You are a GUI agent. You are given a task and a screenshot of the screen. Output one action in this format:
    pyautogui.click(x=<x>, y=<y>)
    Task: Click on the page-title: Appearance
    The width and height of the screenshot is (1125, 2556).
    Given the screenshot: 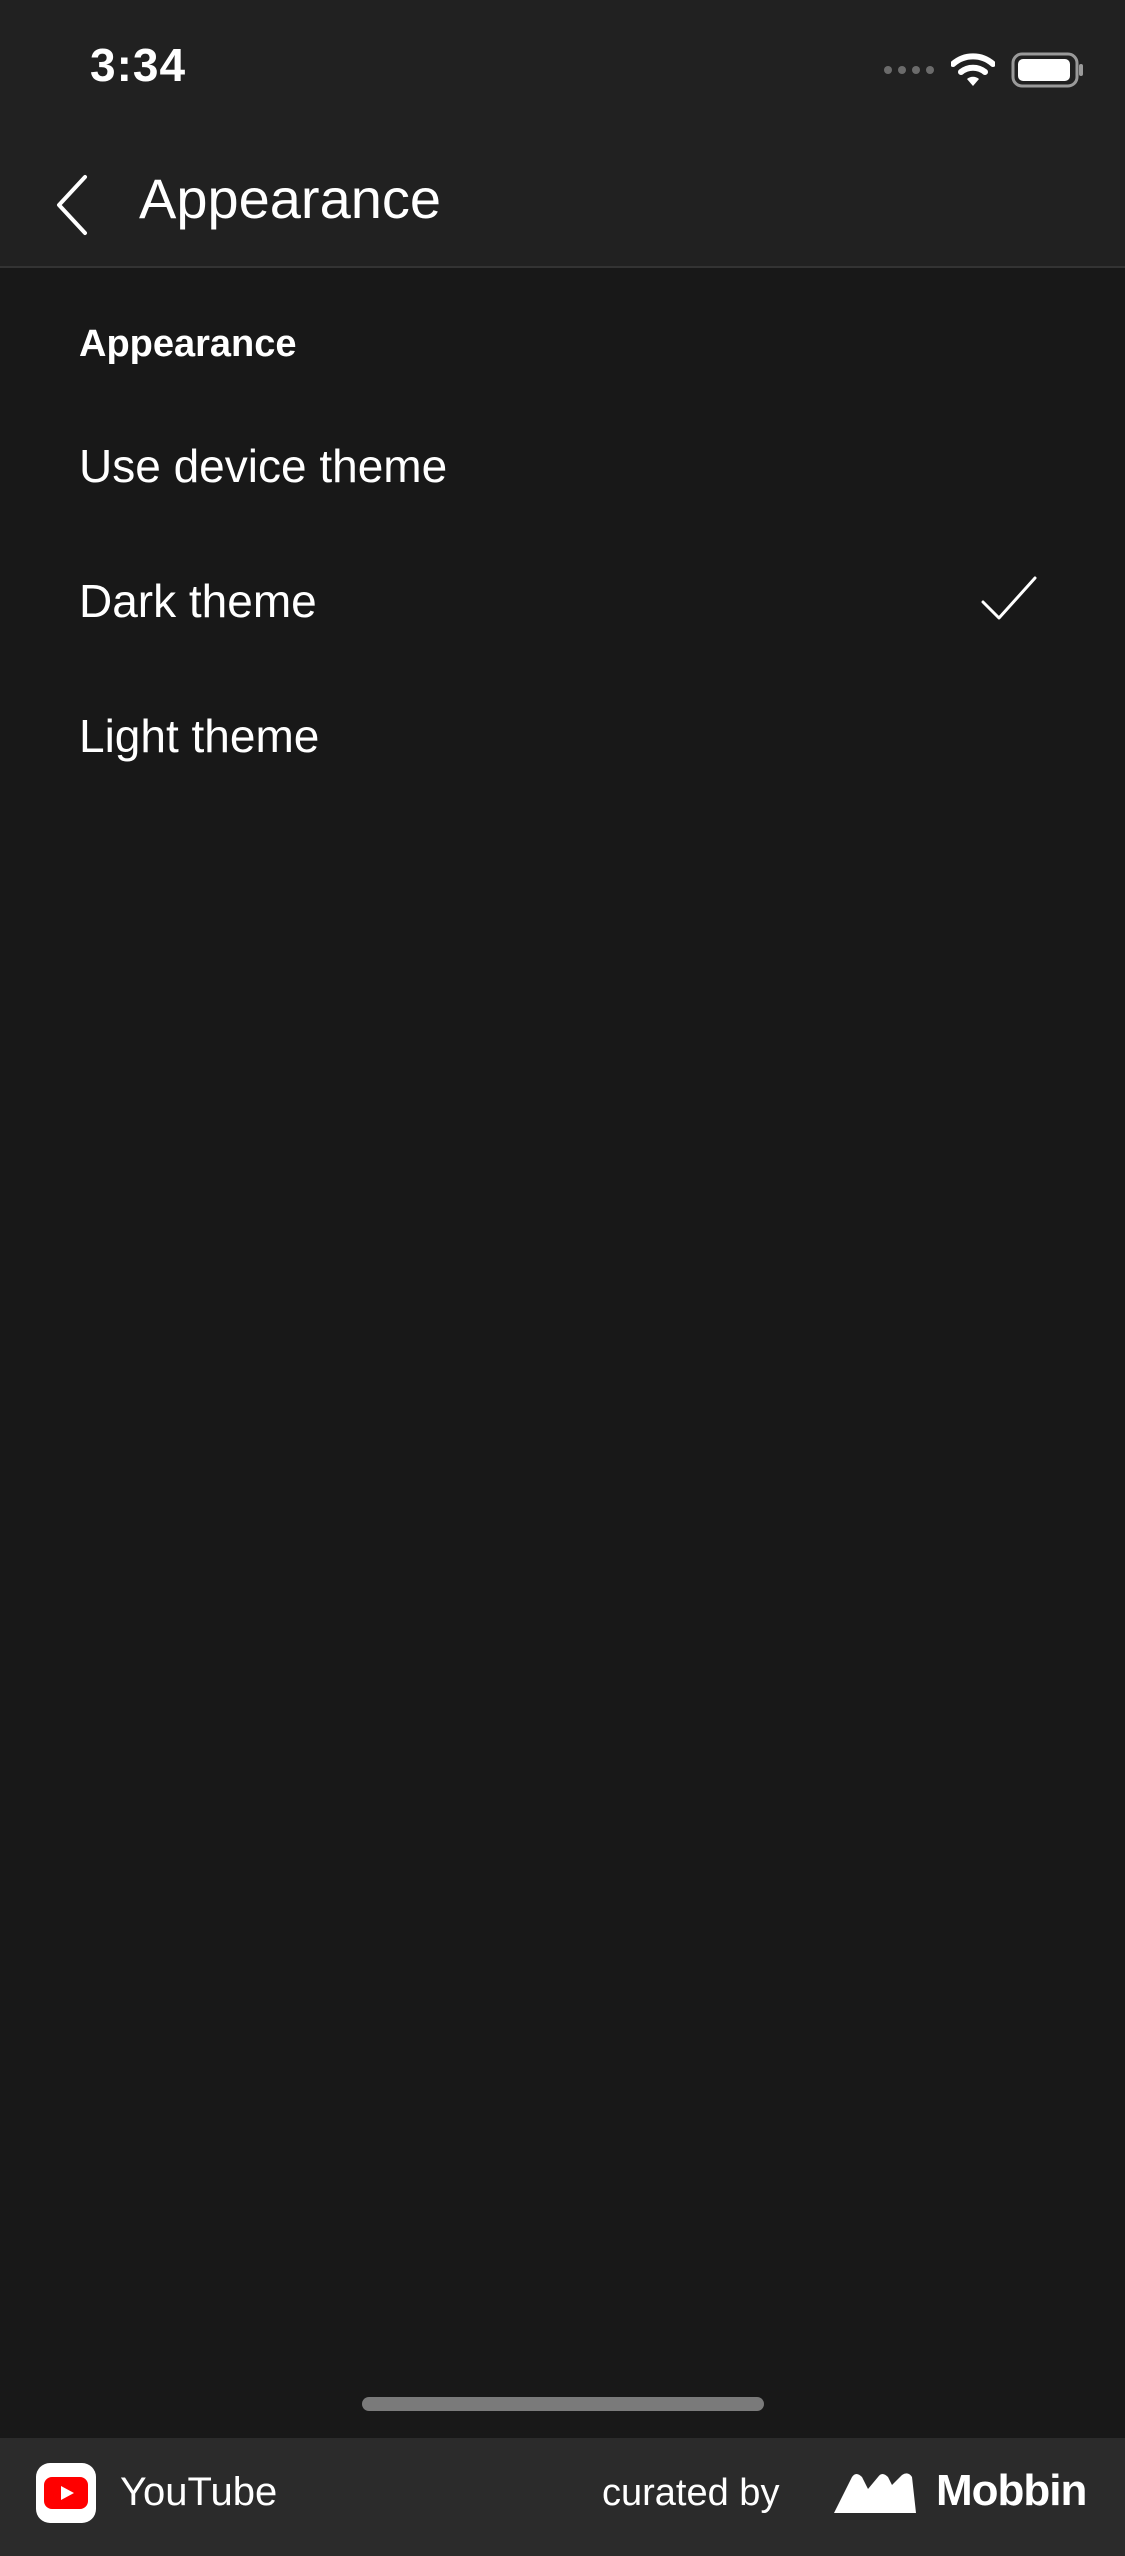 What is the action you would take?
    pyautogui.click(x=290, y=198)
    